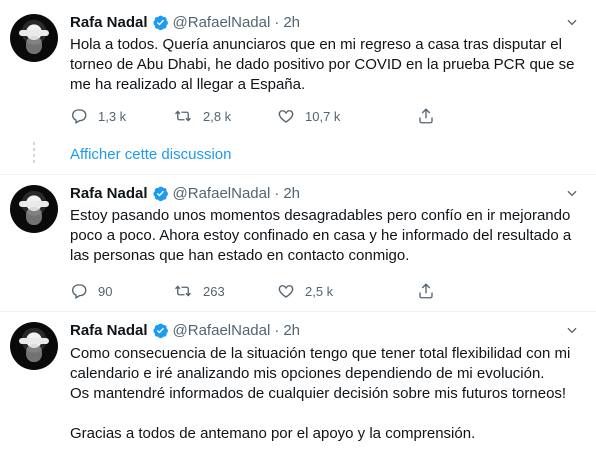  I want to click on reply-count: 90, so click(105, 291).